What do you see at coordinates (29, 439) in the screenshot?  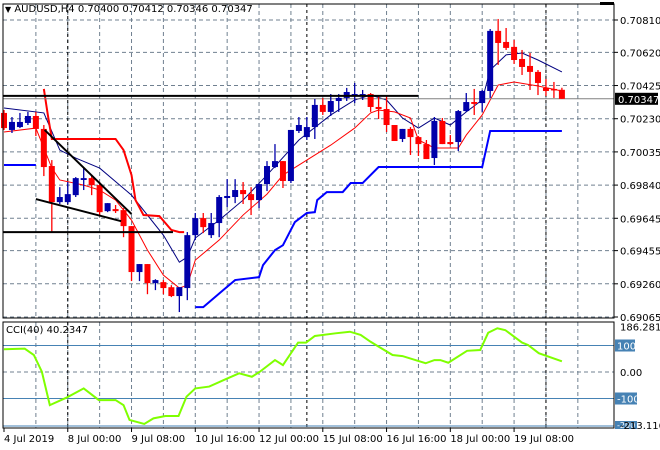 I see `x-tick-label: 4 Jul 2019` at bounding box center [29, 439].